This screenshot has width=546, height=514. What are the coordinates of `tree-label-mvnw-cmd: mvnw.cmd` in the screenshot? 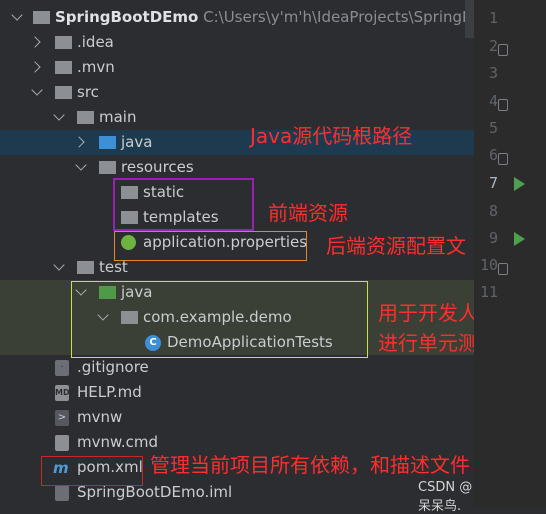 It's located at (118, 442).